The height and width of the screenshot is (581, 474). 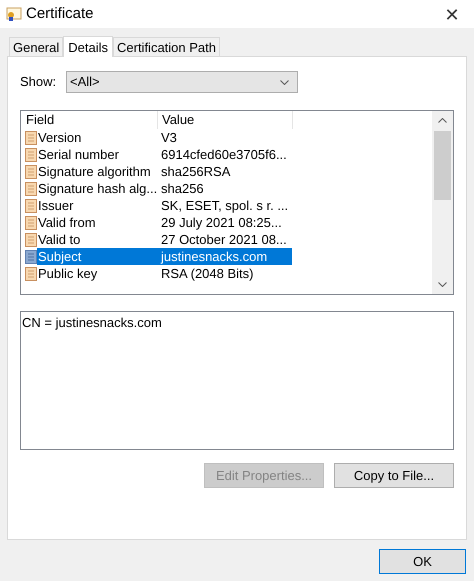 What do you see at coordinates (166, 46) in the screenshot?
I see `tab: Certification Path` at bounding box center [166, 46].